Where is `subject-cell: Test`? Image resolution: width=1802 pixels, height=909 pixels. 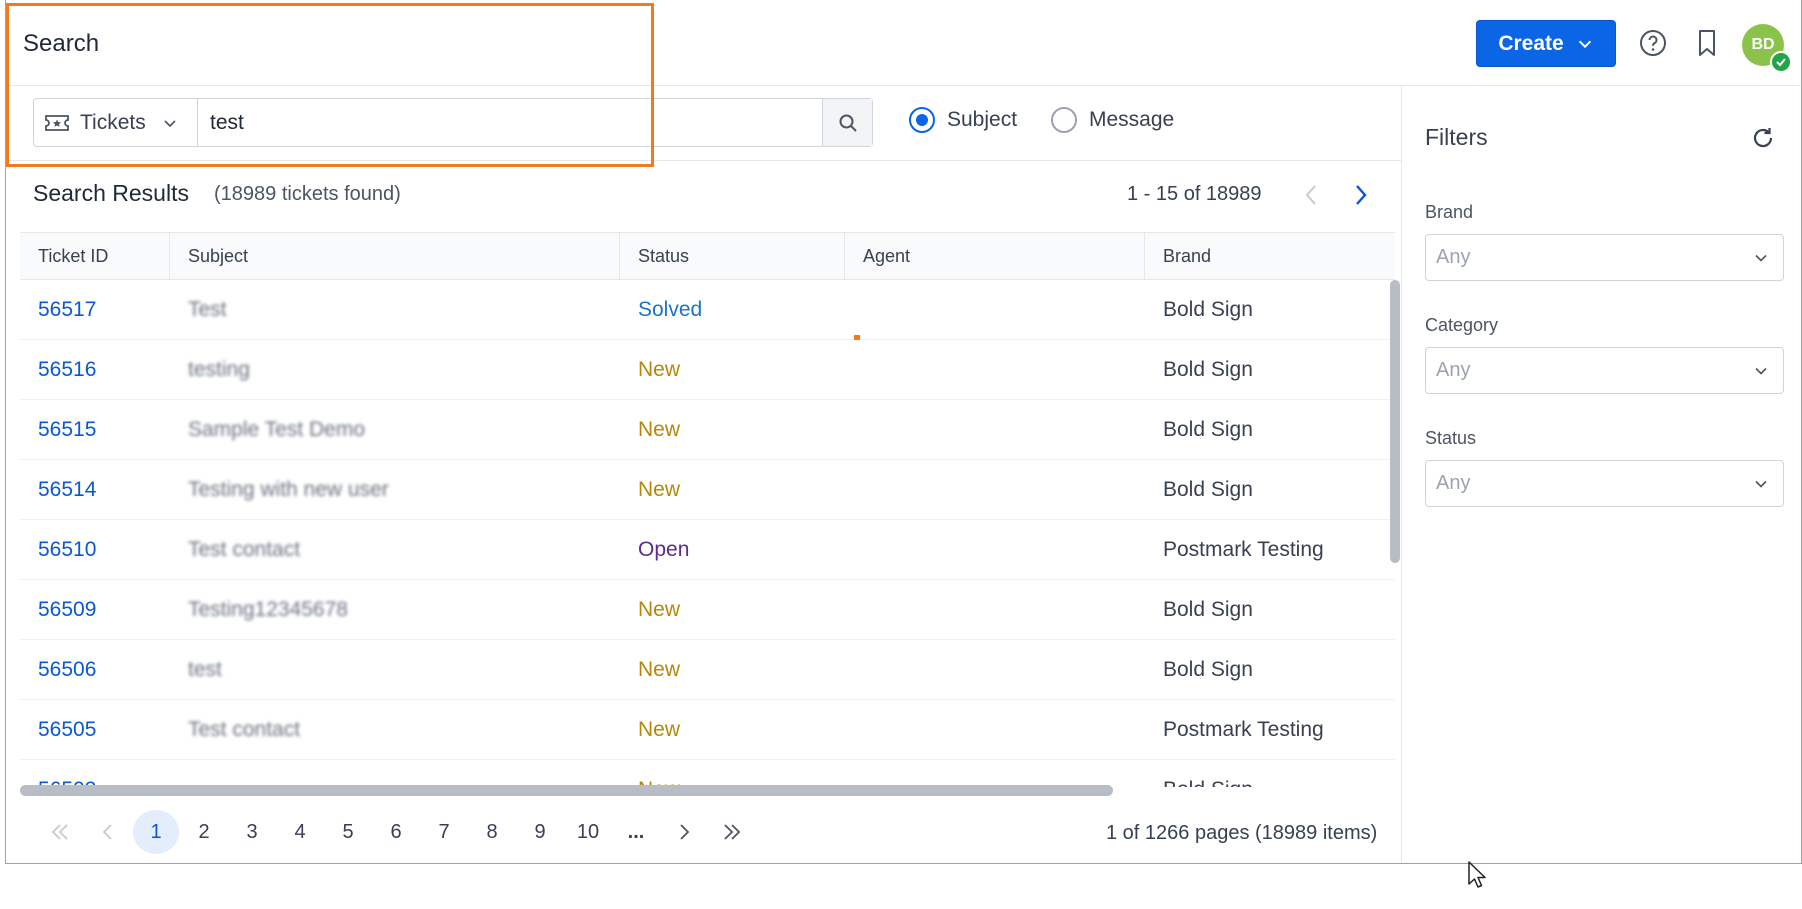
subject-cell: Test is located at coordinates (207, 309).